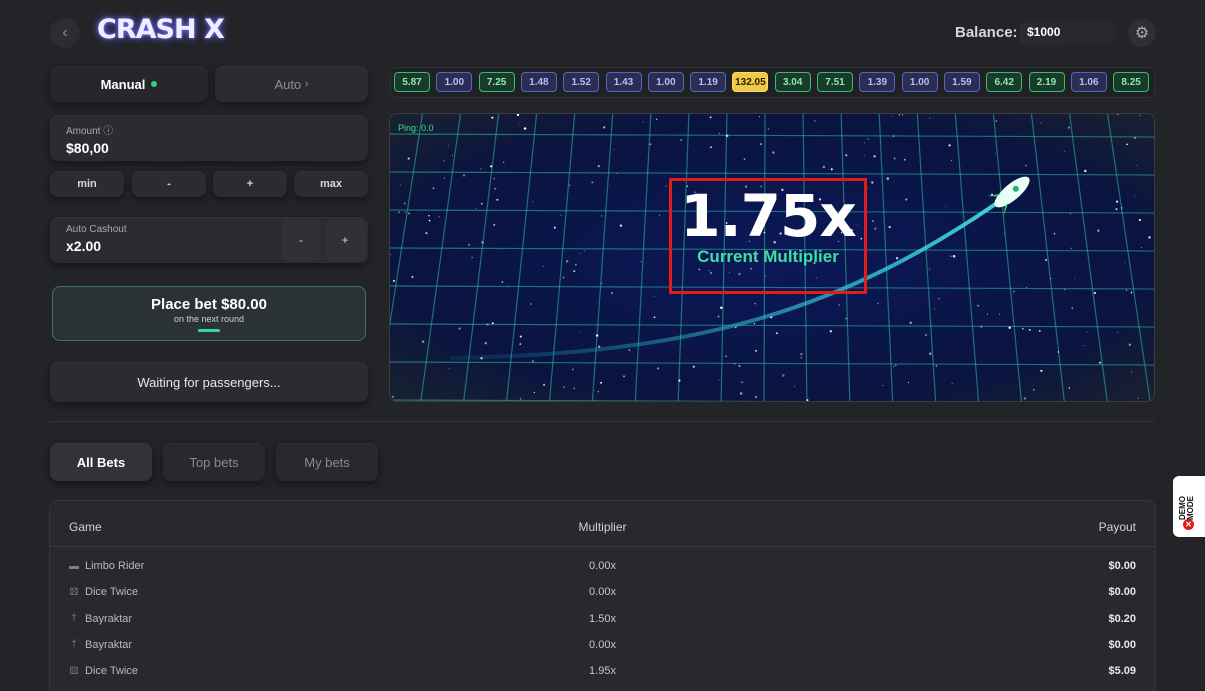 The height and width of the screenshot is (691, 1205). I want to click on payout-cell: $0.00, so click(1122, 566).